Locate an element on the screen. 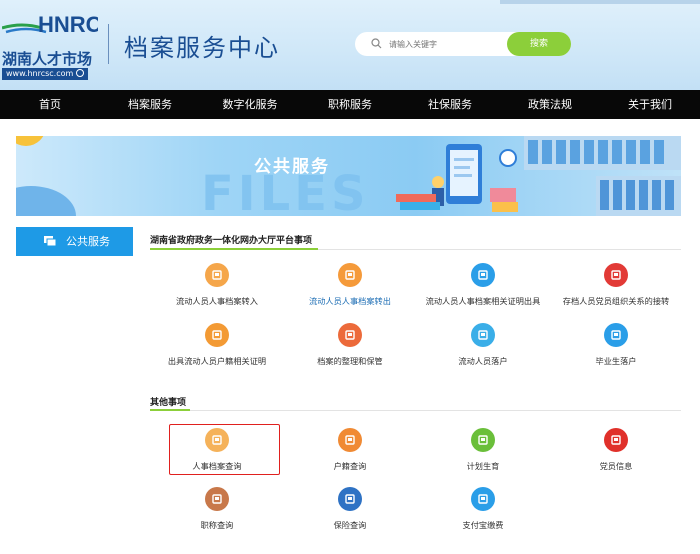  banner-leaf-shape is located at coordinates (46, 201).